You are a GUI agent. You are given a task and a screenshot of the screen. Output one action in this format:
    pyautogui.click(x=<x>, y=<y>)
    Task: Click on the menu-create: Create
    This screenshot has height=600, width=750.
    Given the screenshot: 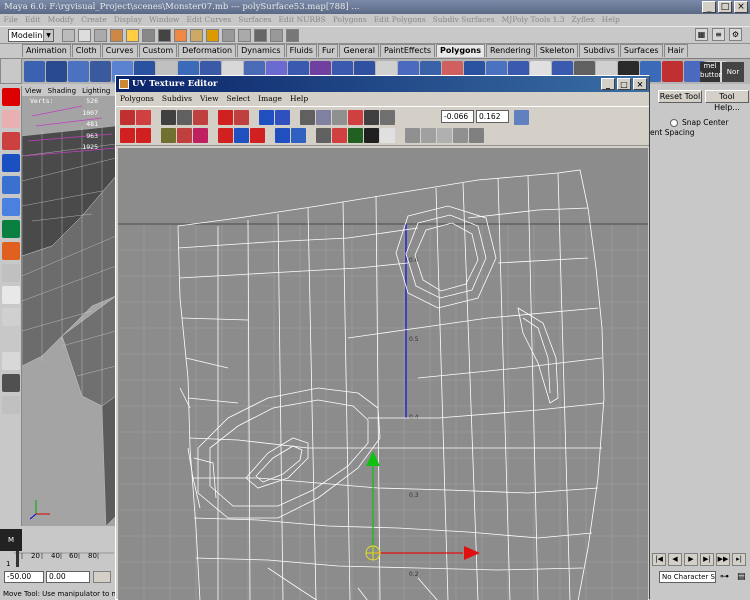 What is the action you would take?
    pyautogui.click(x=94, y=19)
    